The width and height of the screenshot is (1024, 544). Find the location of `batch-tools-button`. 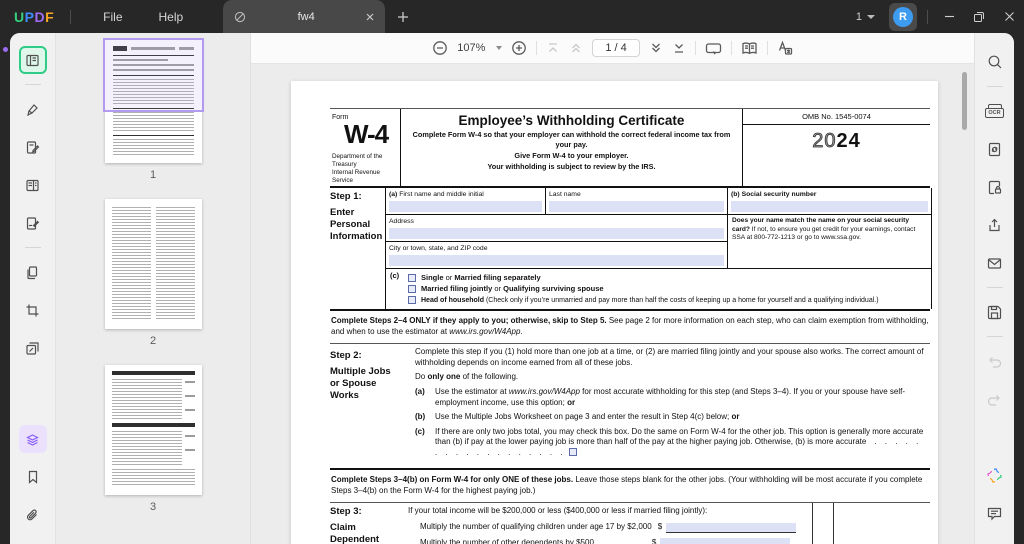

batch-tools-button is located at coordinates (33, 348).